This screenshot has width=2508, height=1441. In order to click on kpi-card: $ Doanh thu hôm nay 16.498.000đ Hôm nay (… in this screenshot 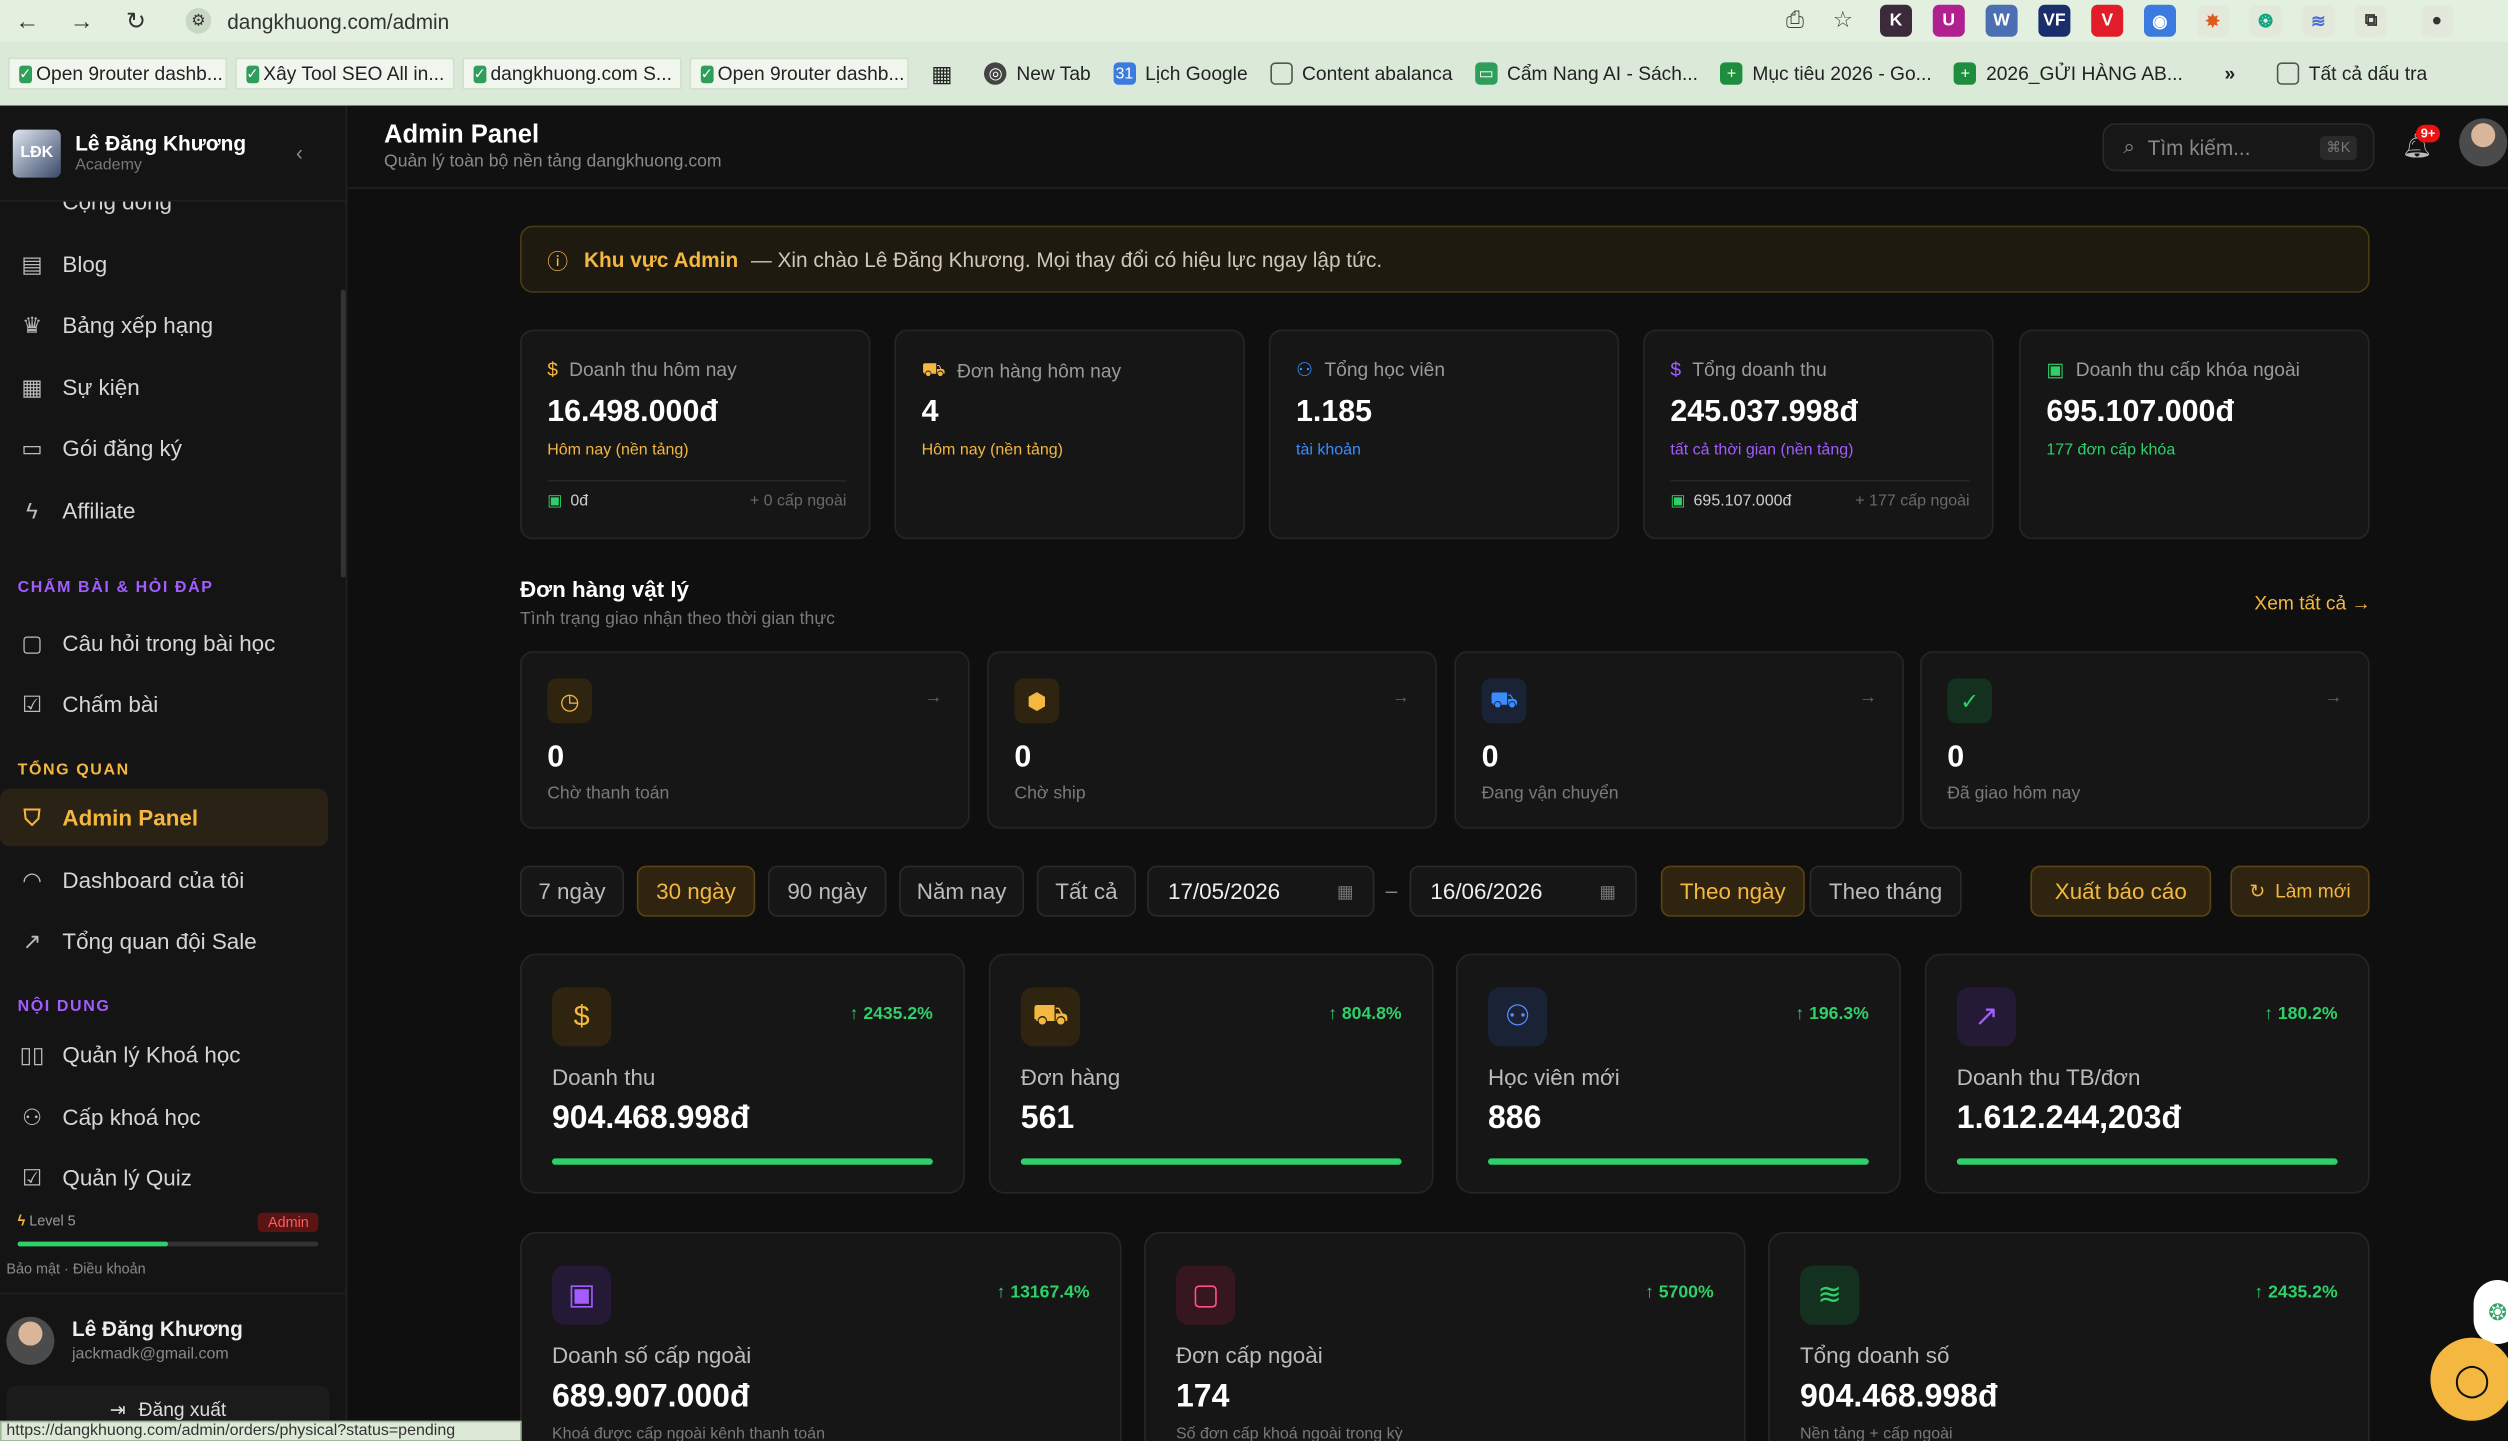, I will do `click(695, 434)`.